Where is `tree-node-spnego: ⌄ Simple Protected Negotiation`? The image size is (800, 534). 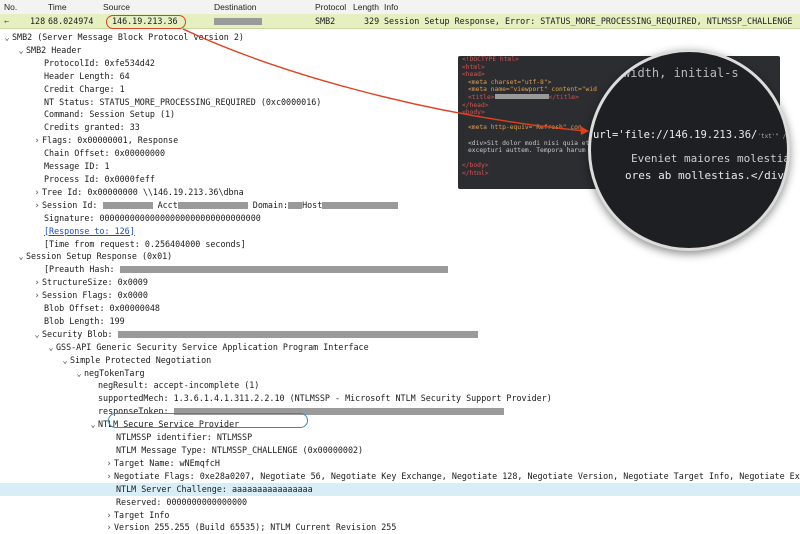 tree-node-spnego: ⌄ Simple Protected Negotiation is located at coordinates (400, 360).